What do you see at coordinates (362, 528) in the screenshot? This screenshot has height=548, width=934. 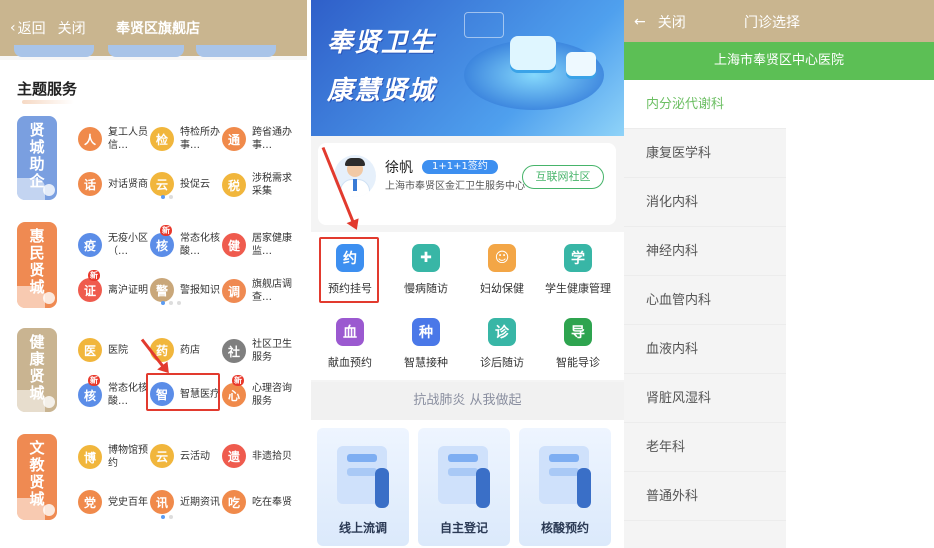 I see `feature-card-label: 线上流调` at bounding box center [362, 528].